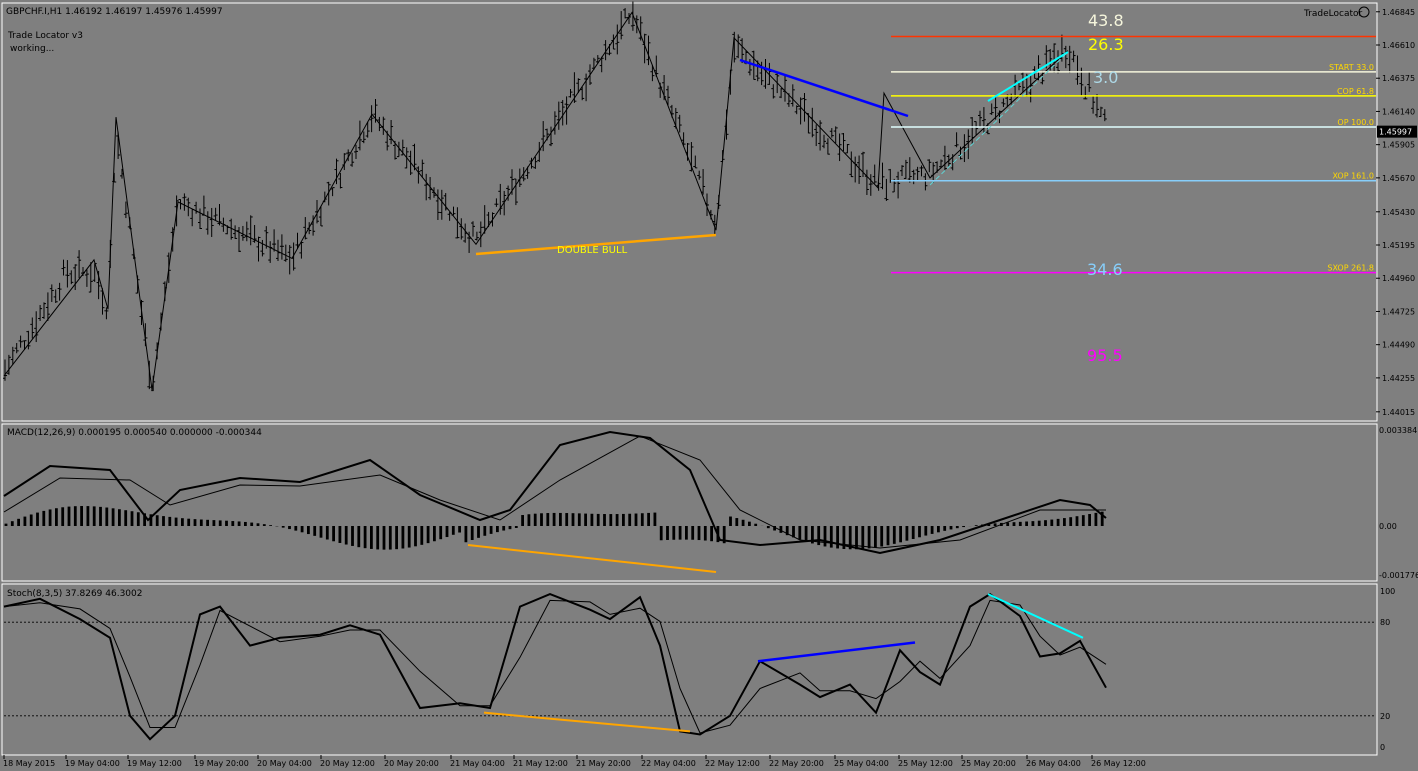 The height and width of the screenshot is (771, 1418). I want to click on time-tick-label: 25 May 04:00, so click(861, 763).